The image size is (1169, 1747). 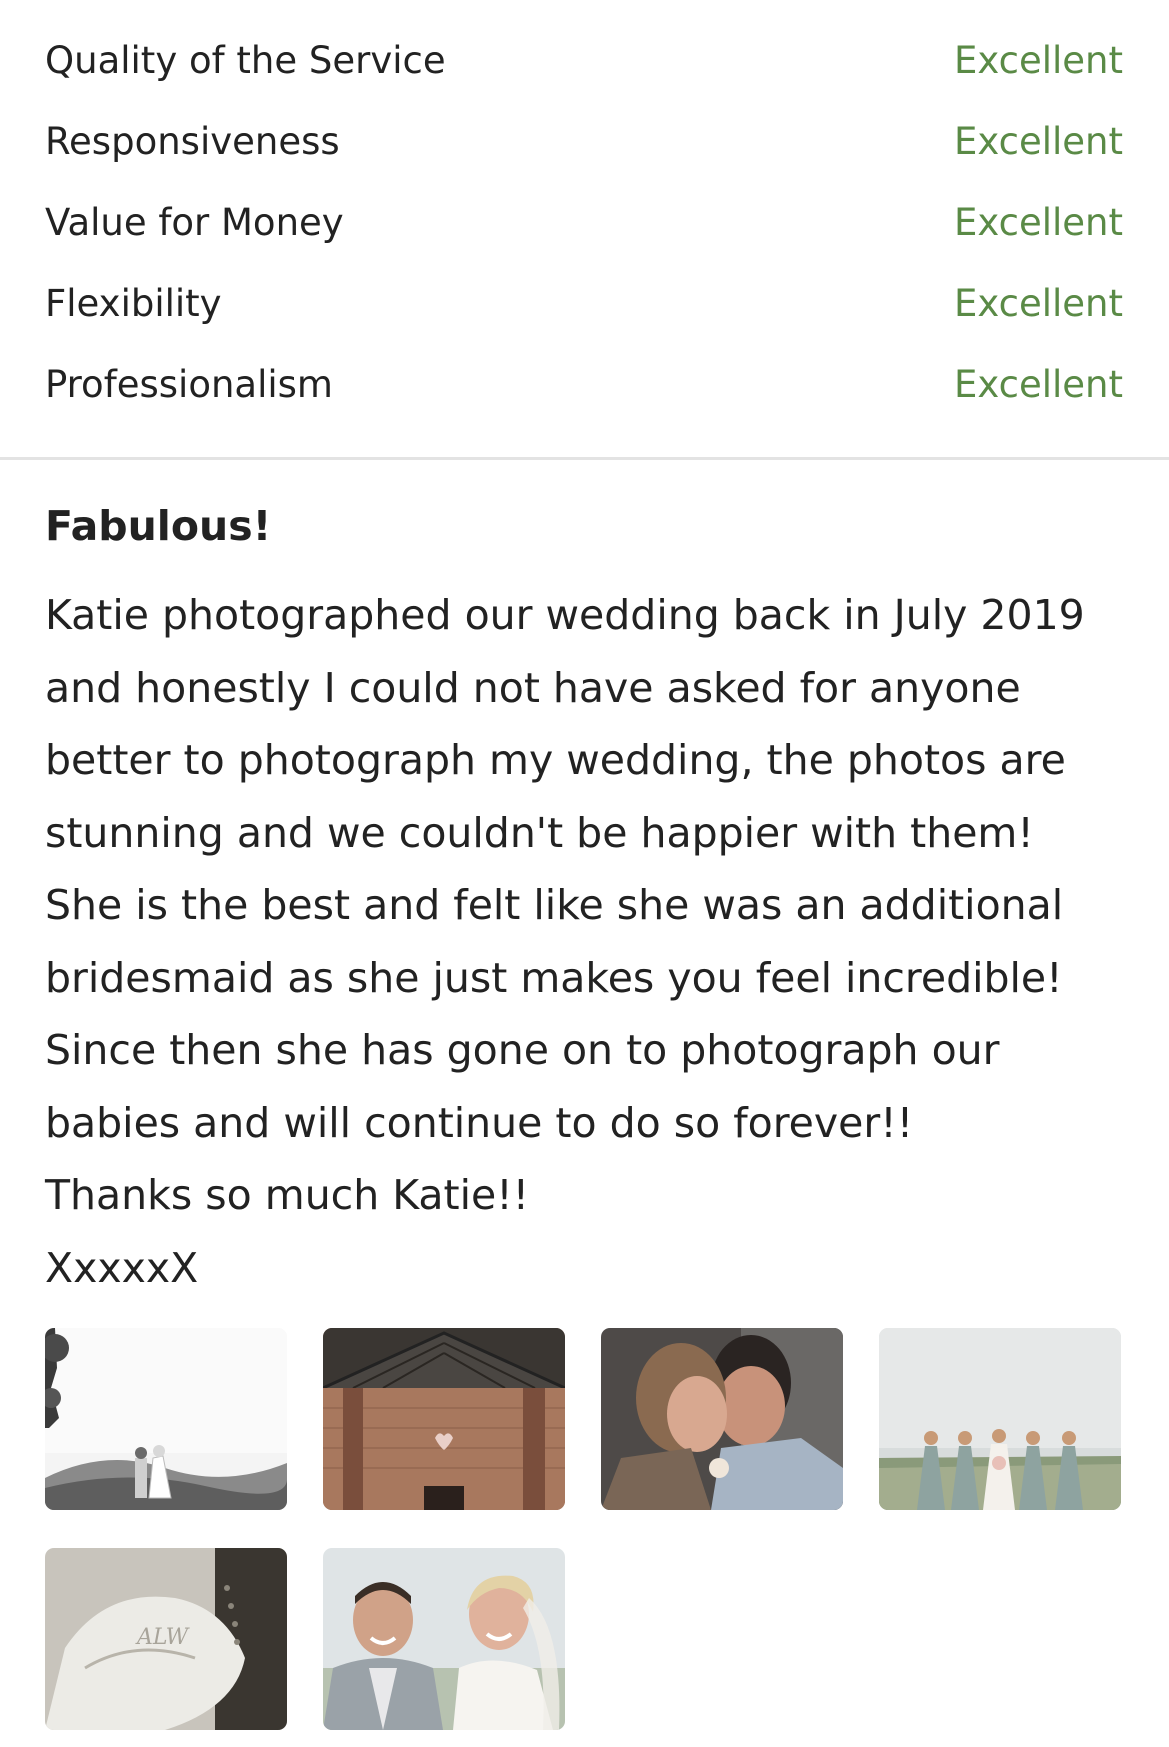 I want to click on photo-couple-kiss-icon, so click(x=722, y=1419).